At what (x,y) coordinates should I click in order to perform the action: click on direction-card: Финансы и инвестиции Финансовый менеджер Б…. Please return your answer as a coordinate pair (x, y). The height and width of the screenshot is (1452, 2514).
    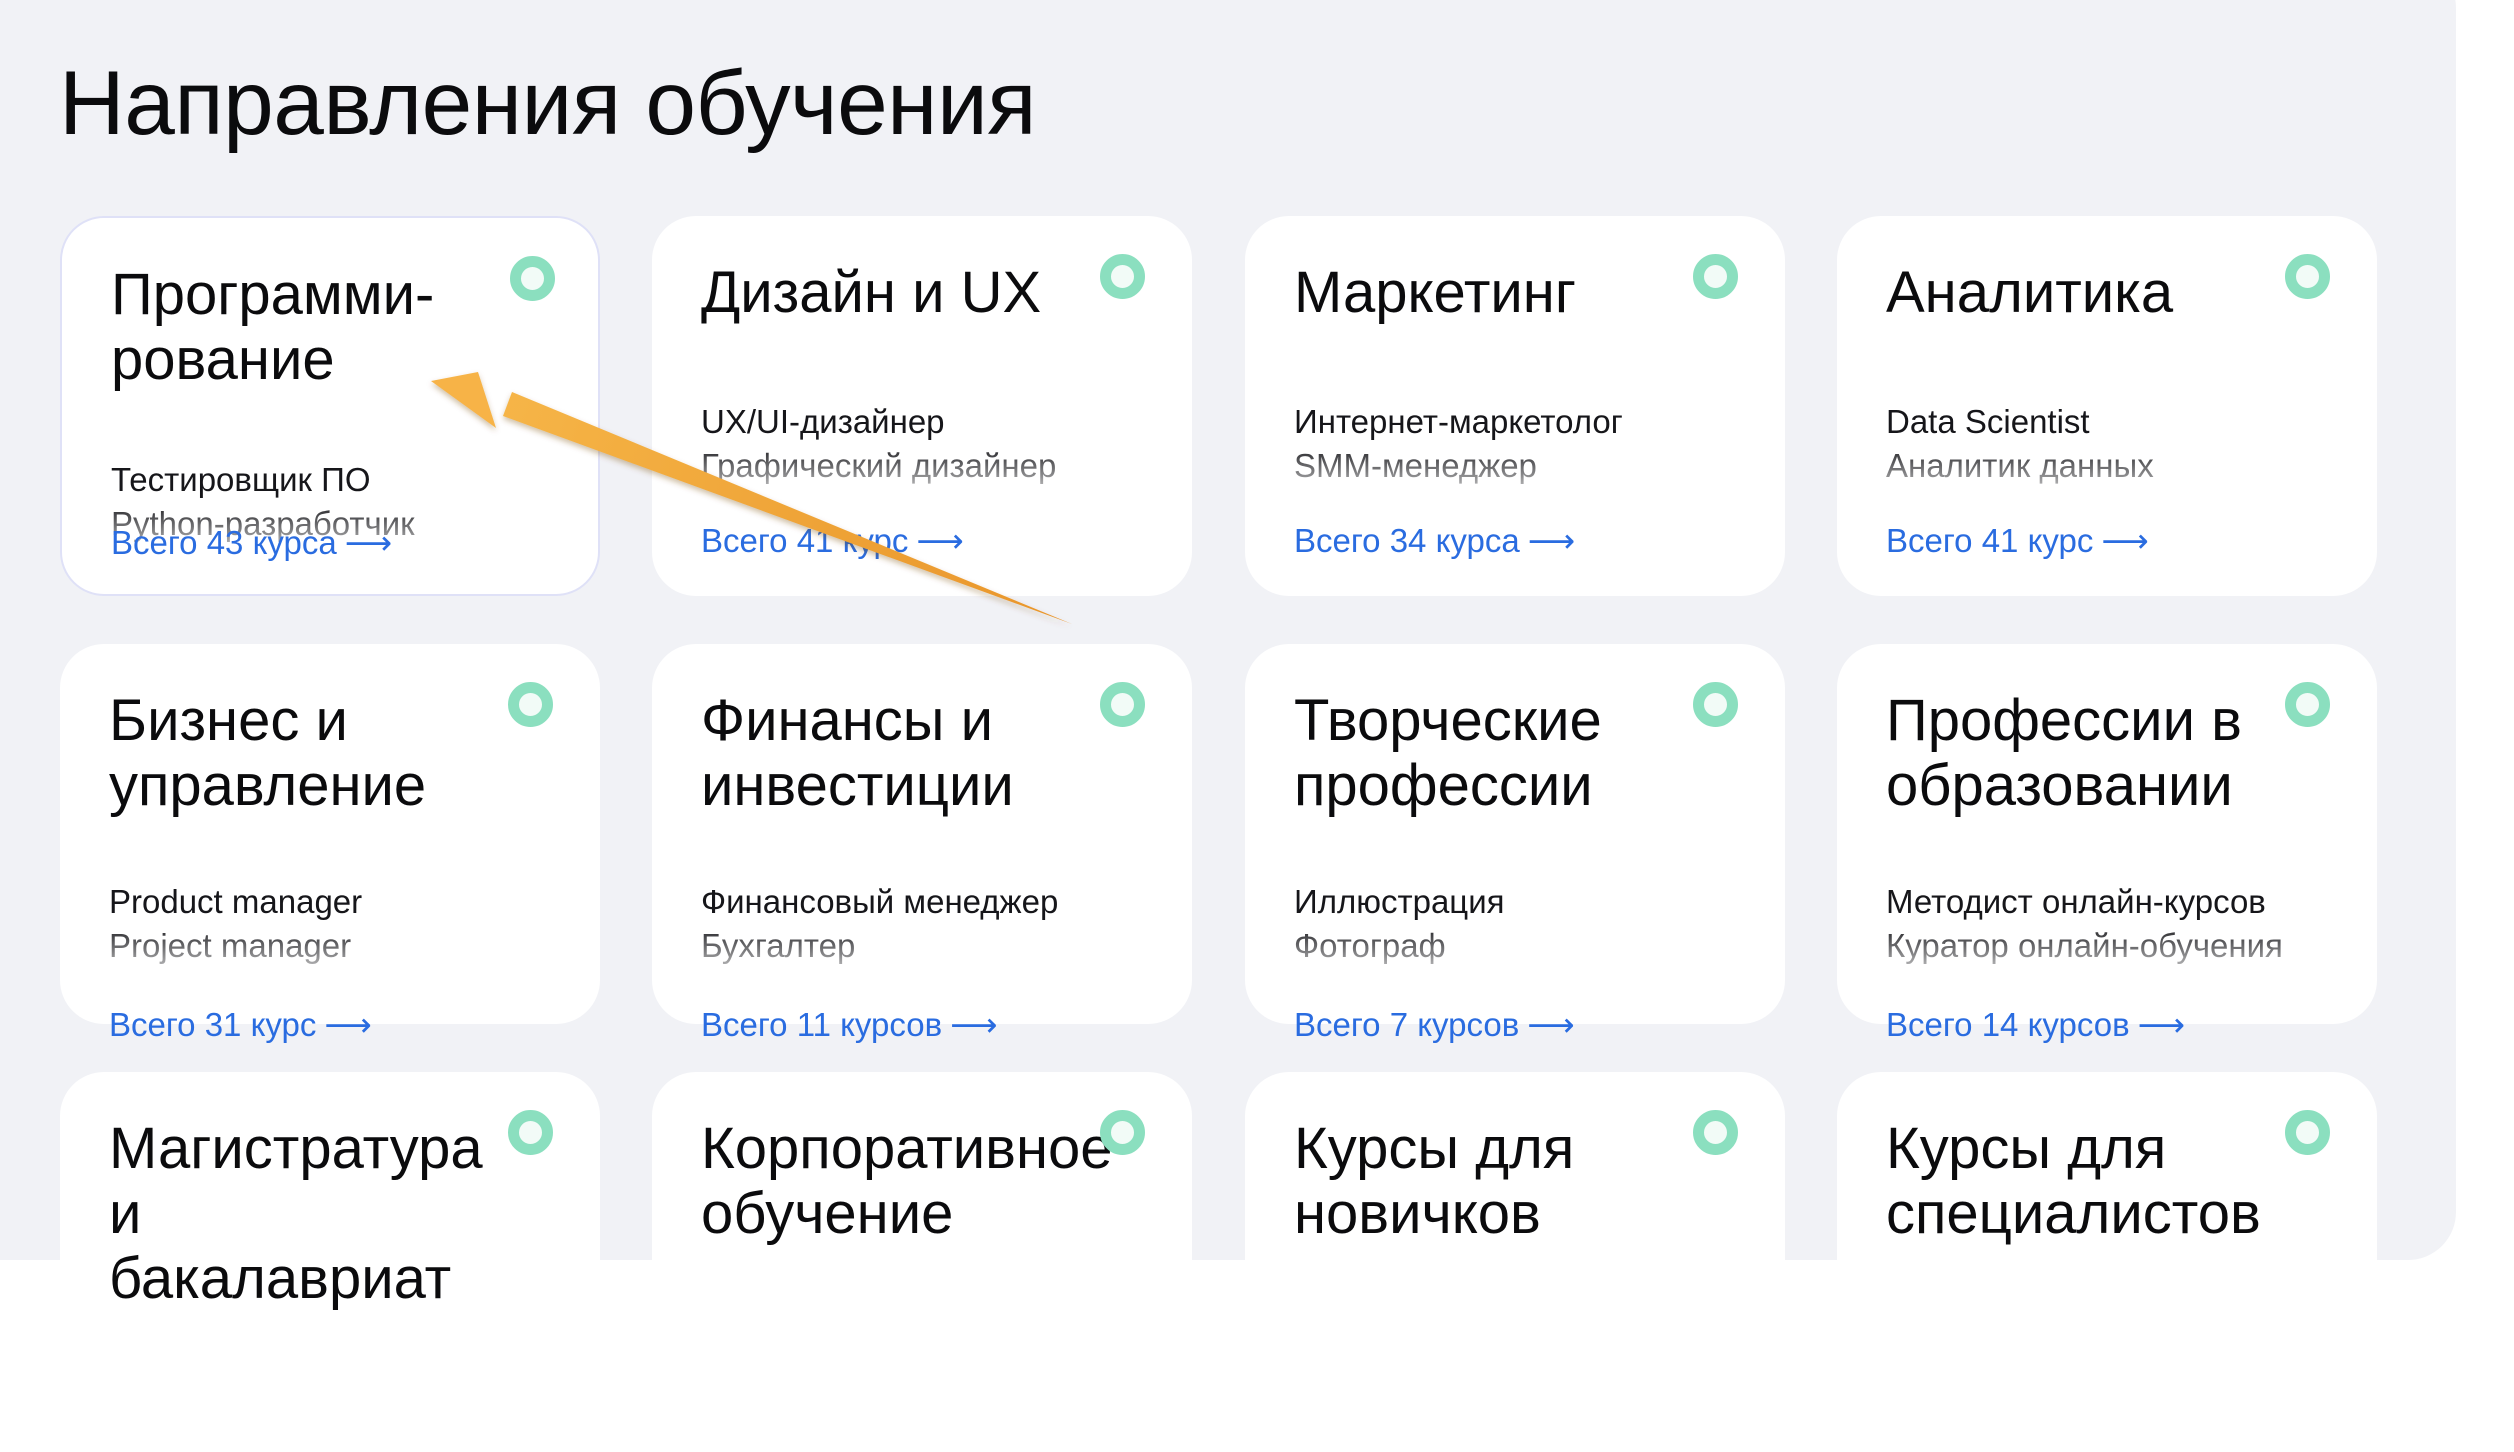
    Looking at the image, I should click on (922, 843).